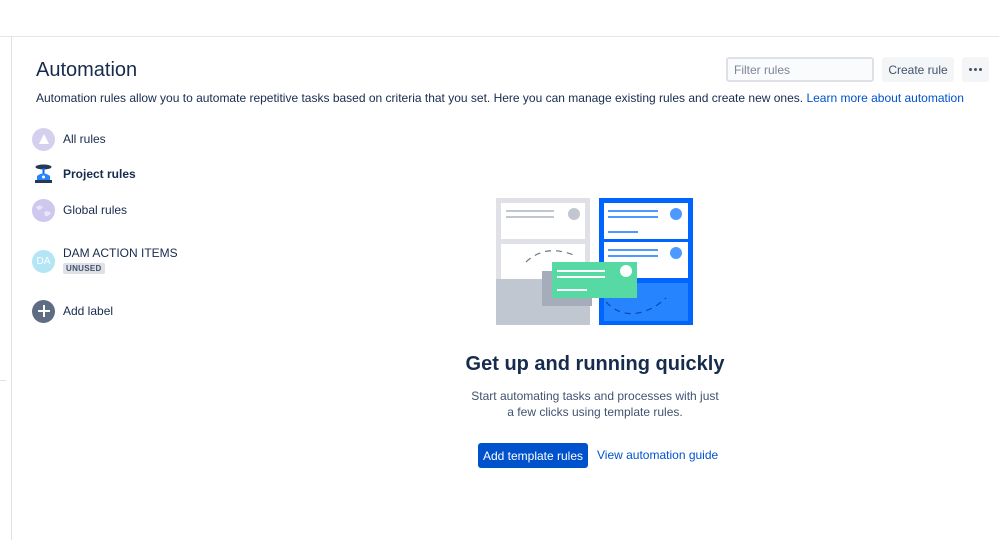 The width and height of the screenshot is (999, 540). Describe the element at coordinates (87, 70) in the screenshot. I see `page-title: Automation` at that location.